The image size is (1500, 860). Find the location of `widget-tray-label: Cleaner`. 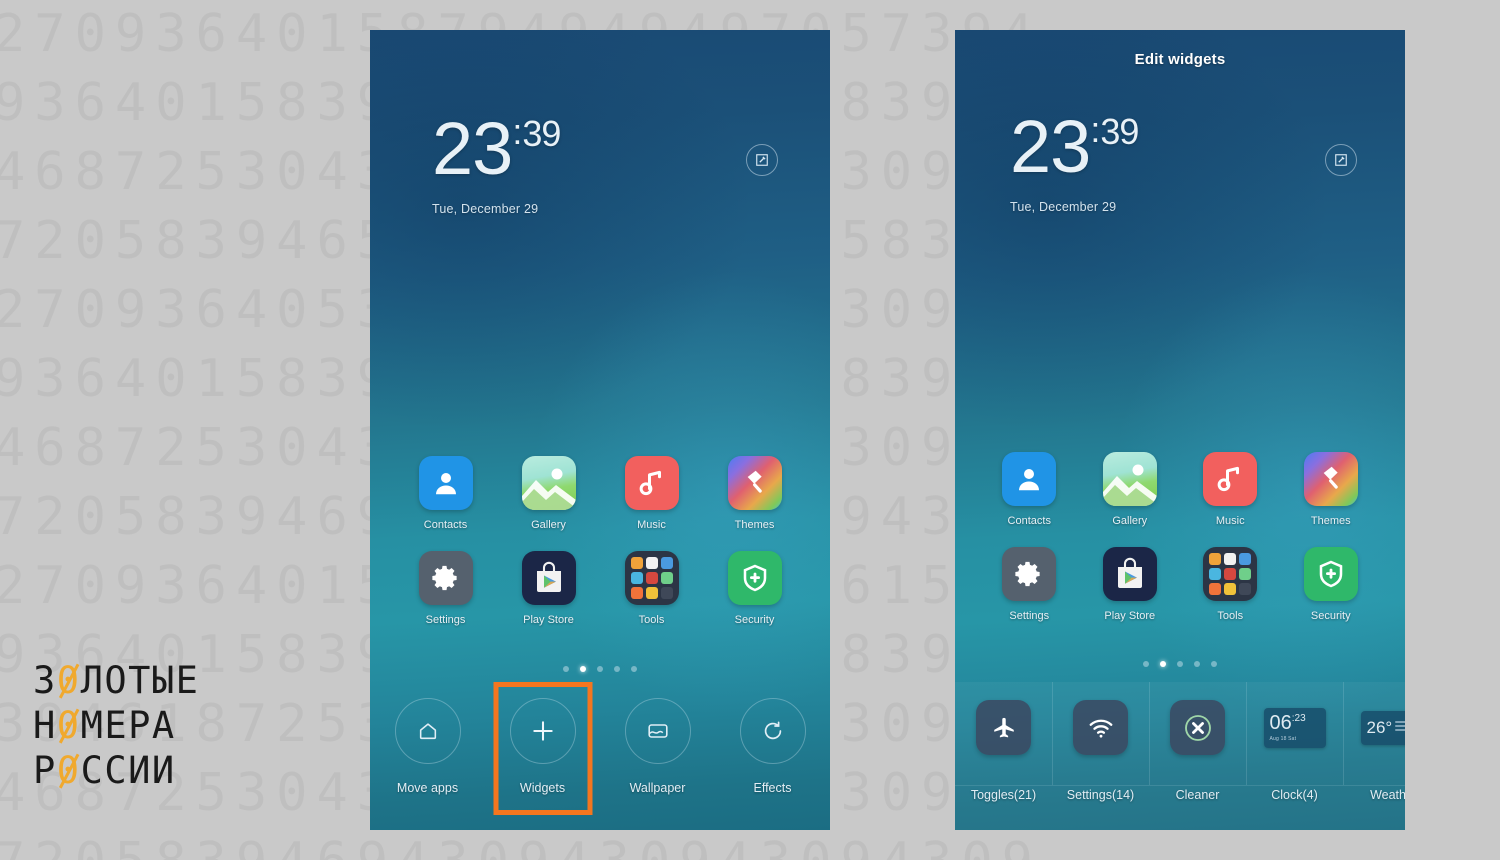

widget-tray-label: Cleaner is located at coordinates (1197, 795).